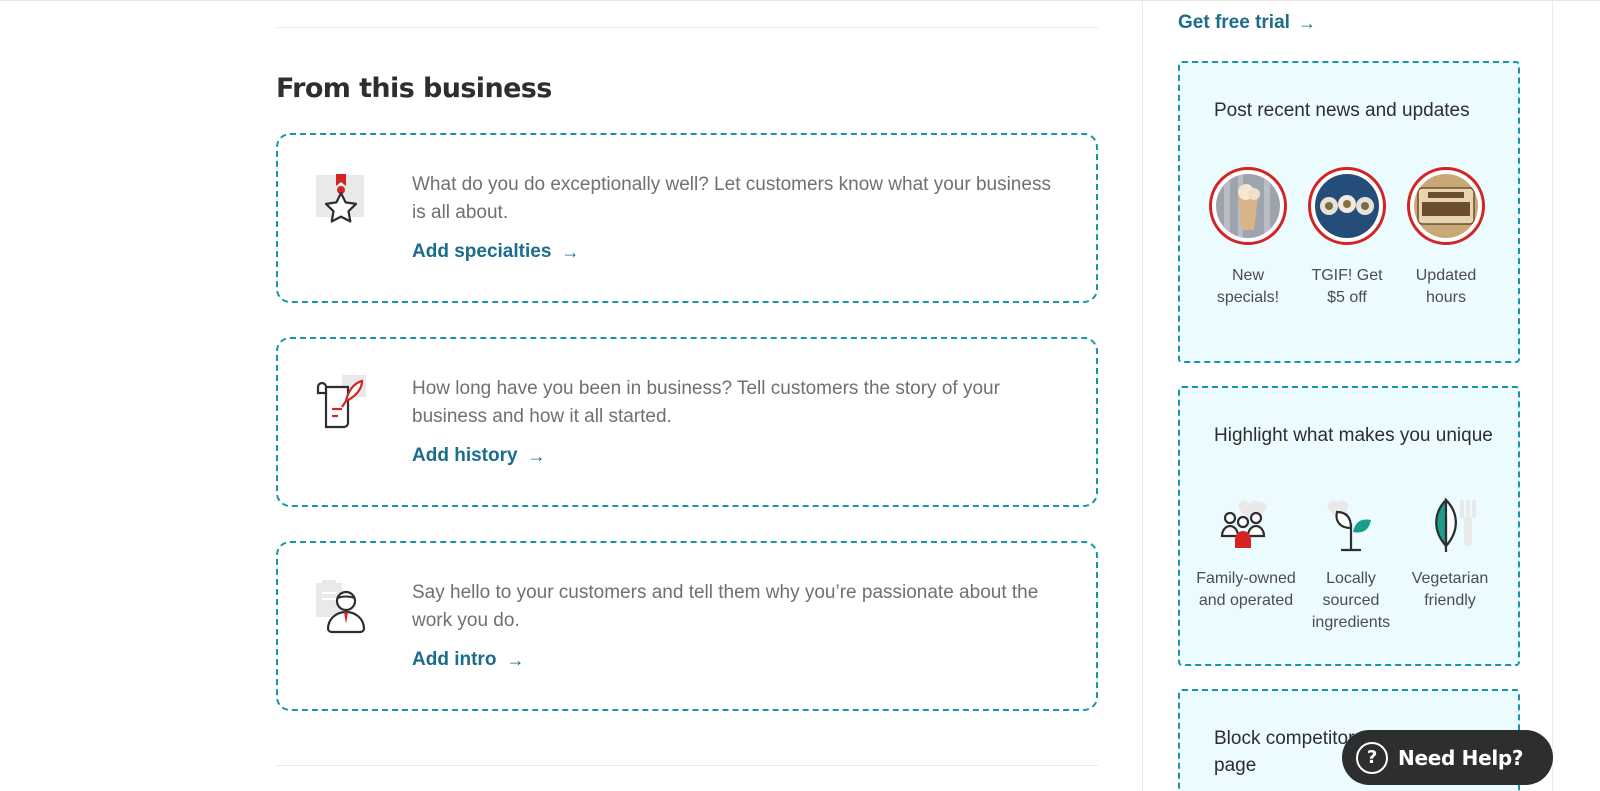 This screenshot has height=791, width=1600. I want to click on add-intro-link: Add intro →, so click(468, 660).